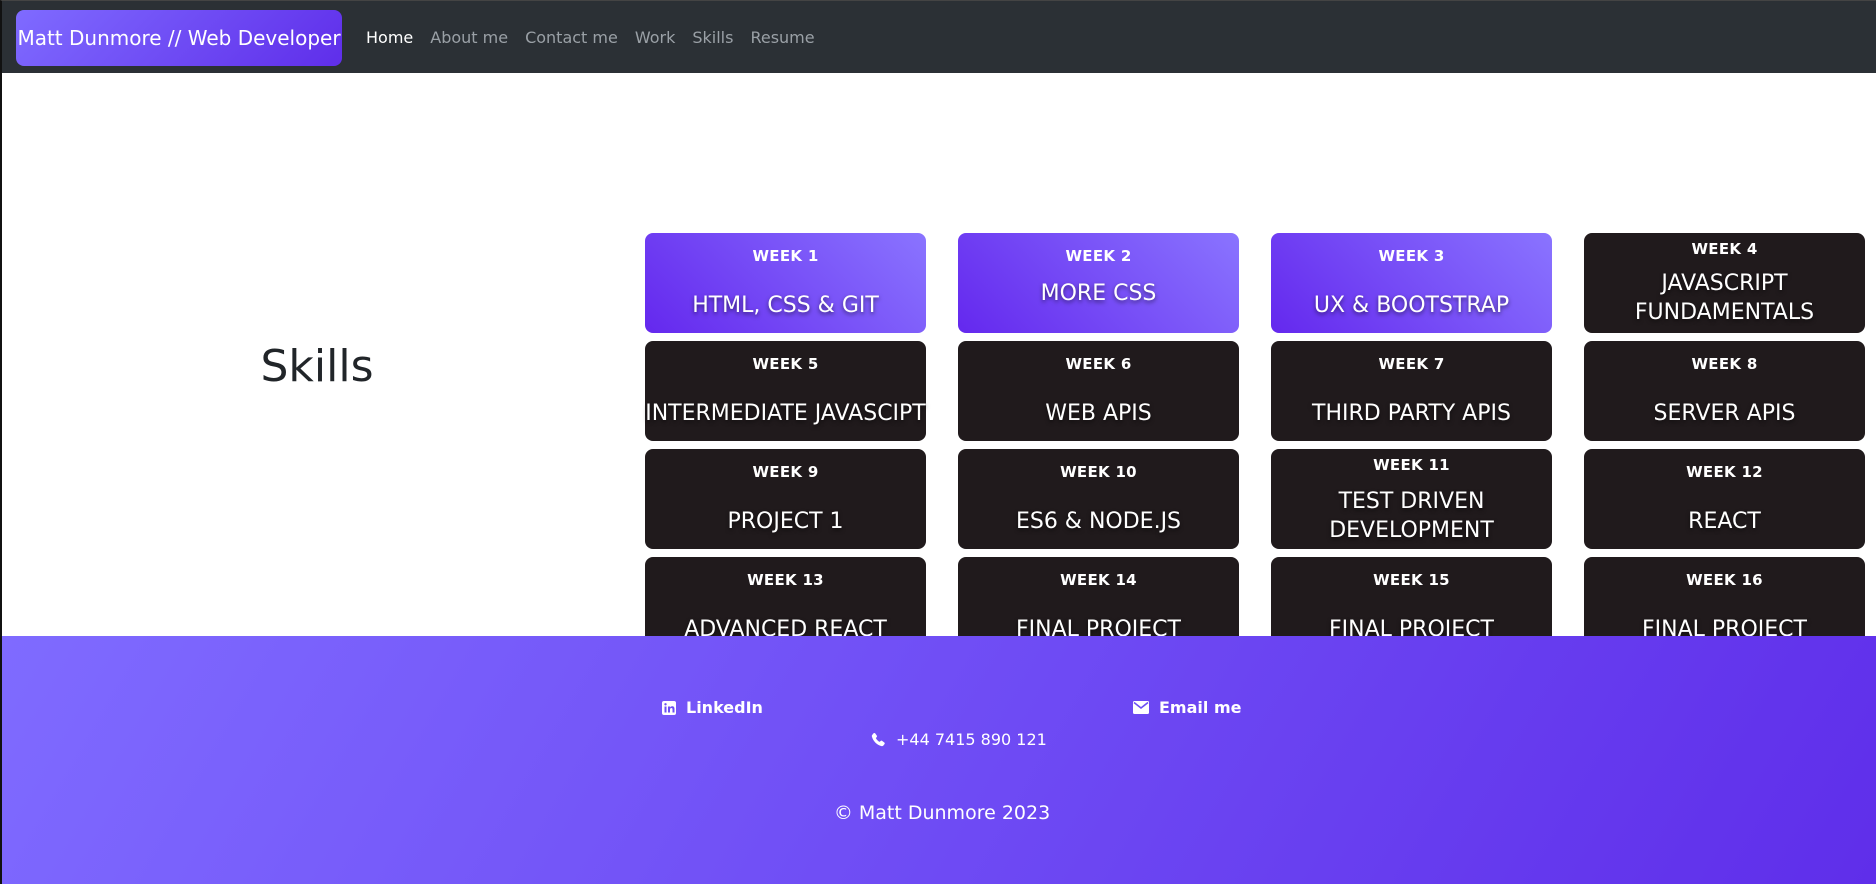 The image size is (1876, 884). Describe the element at coordinates (1411, 256) in the screenshot. I see `card-week-label: WEEK 3` at that location.